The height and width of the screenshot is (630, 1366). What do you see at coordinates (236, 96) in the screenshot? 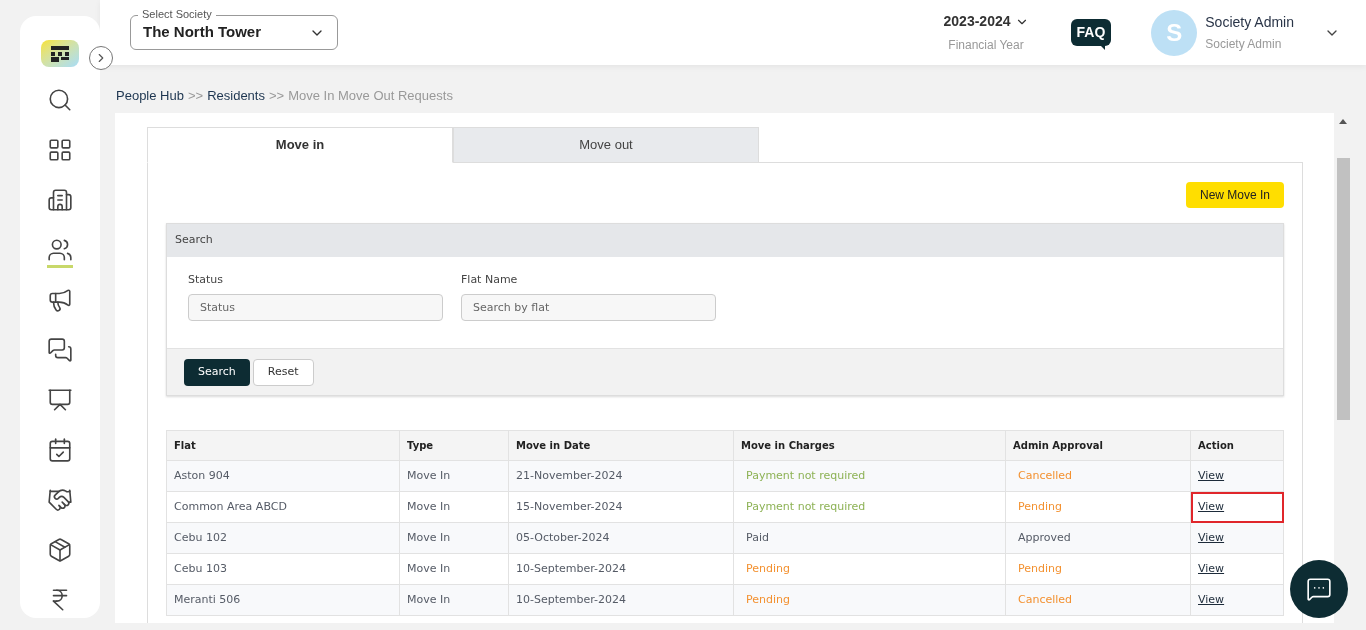
I see `breadcrumb-item: Residents` at bounding box center [236, 96].